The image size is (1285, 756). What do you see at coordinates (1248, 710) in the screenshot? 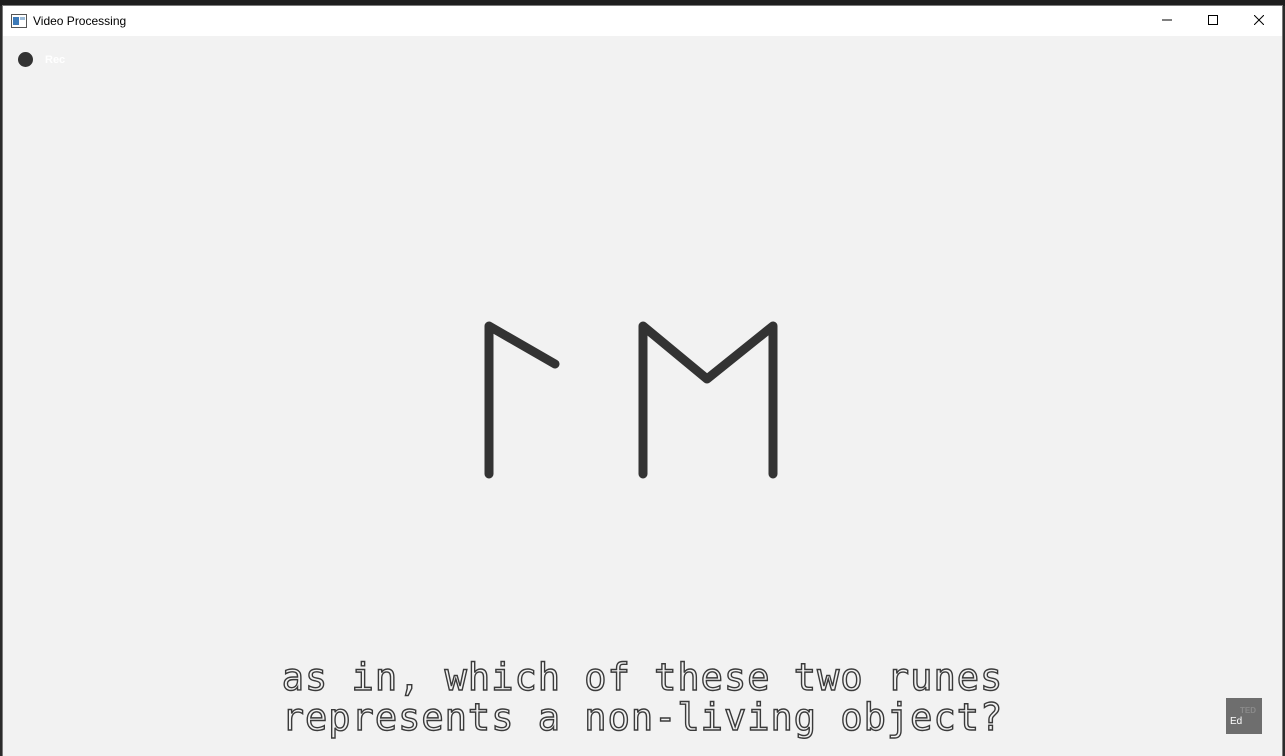
I see `ted-logo-text: TED` at bounding box center [1248, 710].